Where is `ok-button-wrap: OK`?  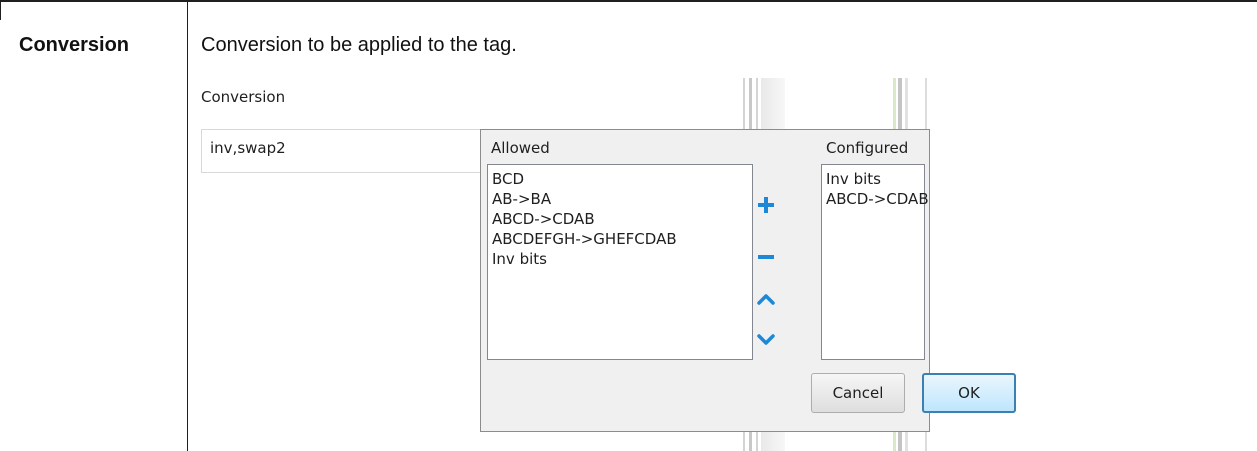
ok-button-wrap: OK is located at coordinates (969, 393).